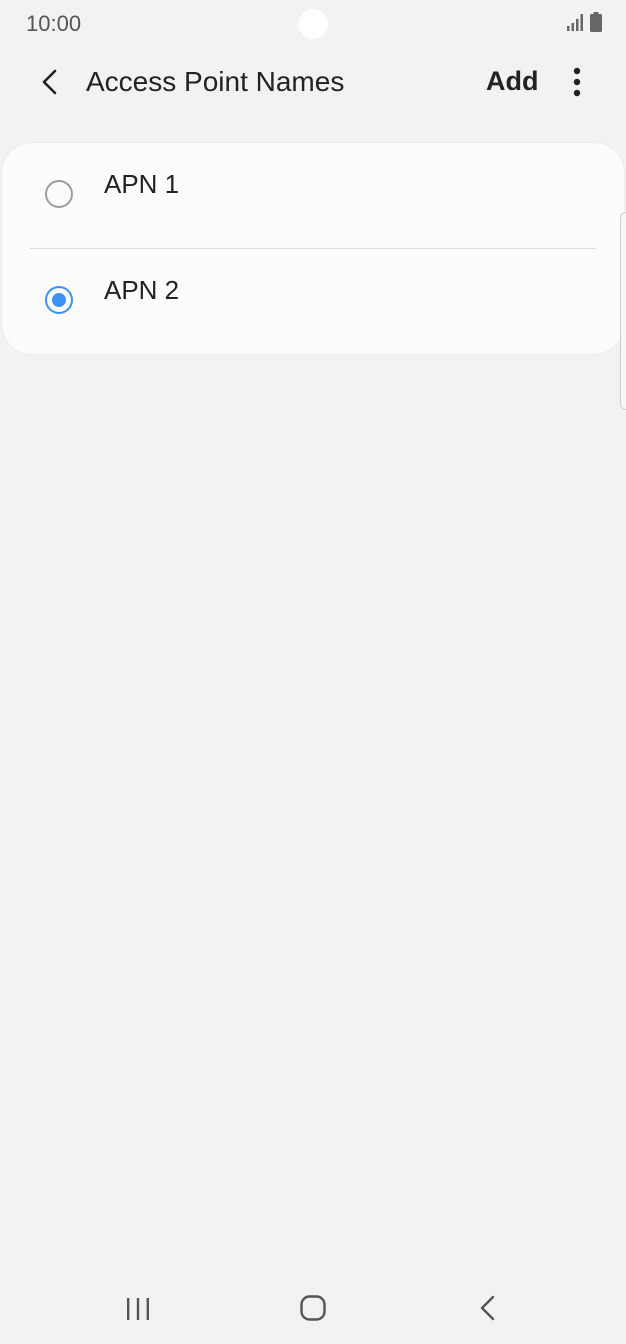  I want to click on app-bar: Access Point Names Add, so click(313, 83).